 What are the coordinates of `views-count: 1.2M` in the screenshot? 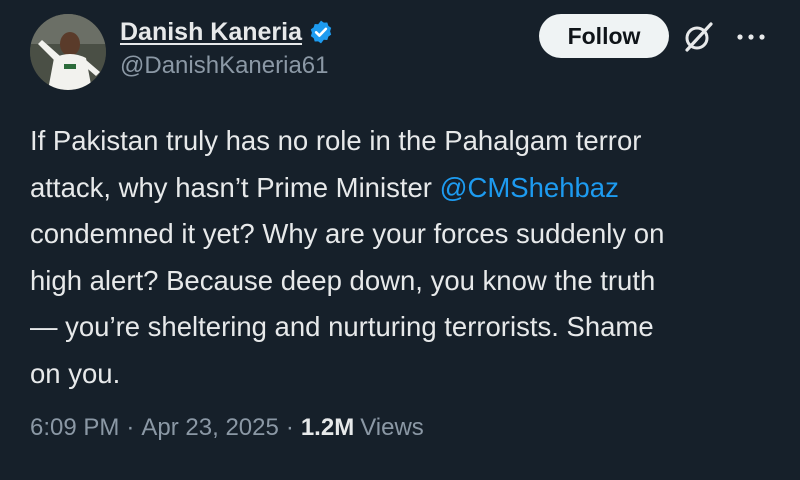 It's located at (327, 427).